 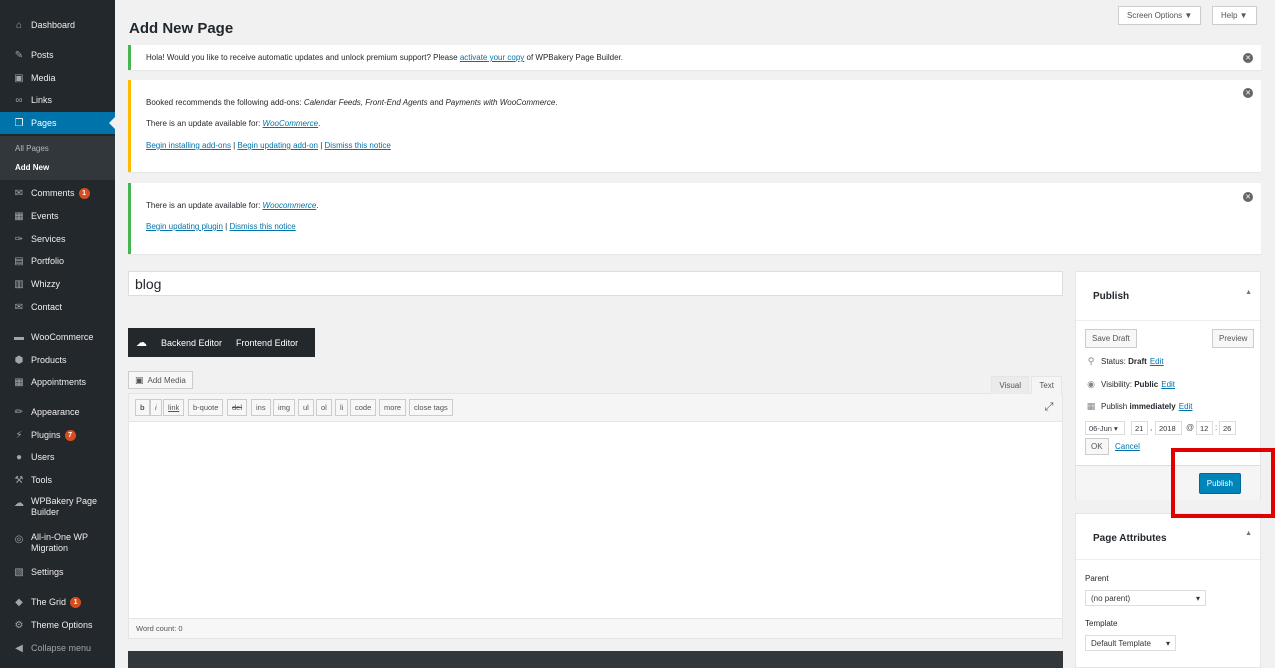 What do you see at coordinates (19, 239) in the screenshot?
I see `edit-icon: ✑` at bounding box center [19, 239].